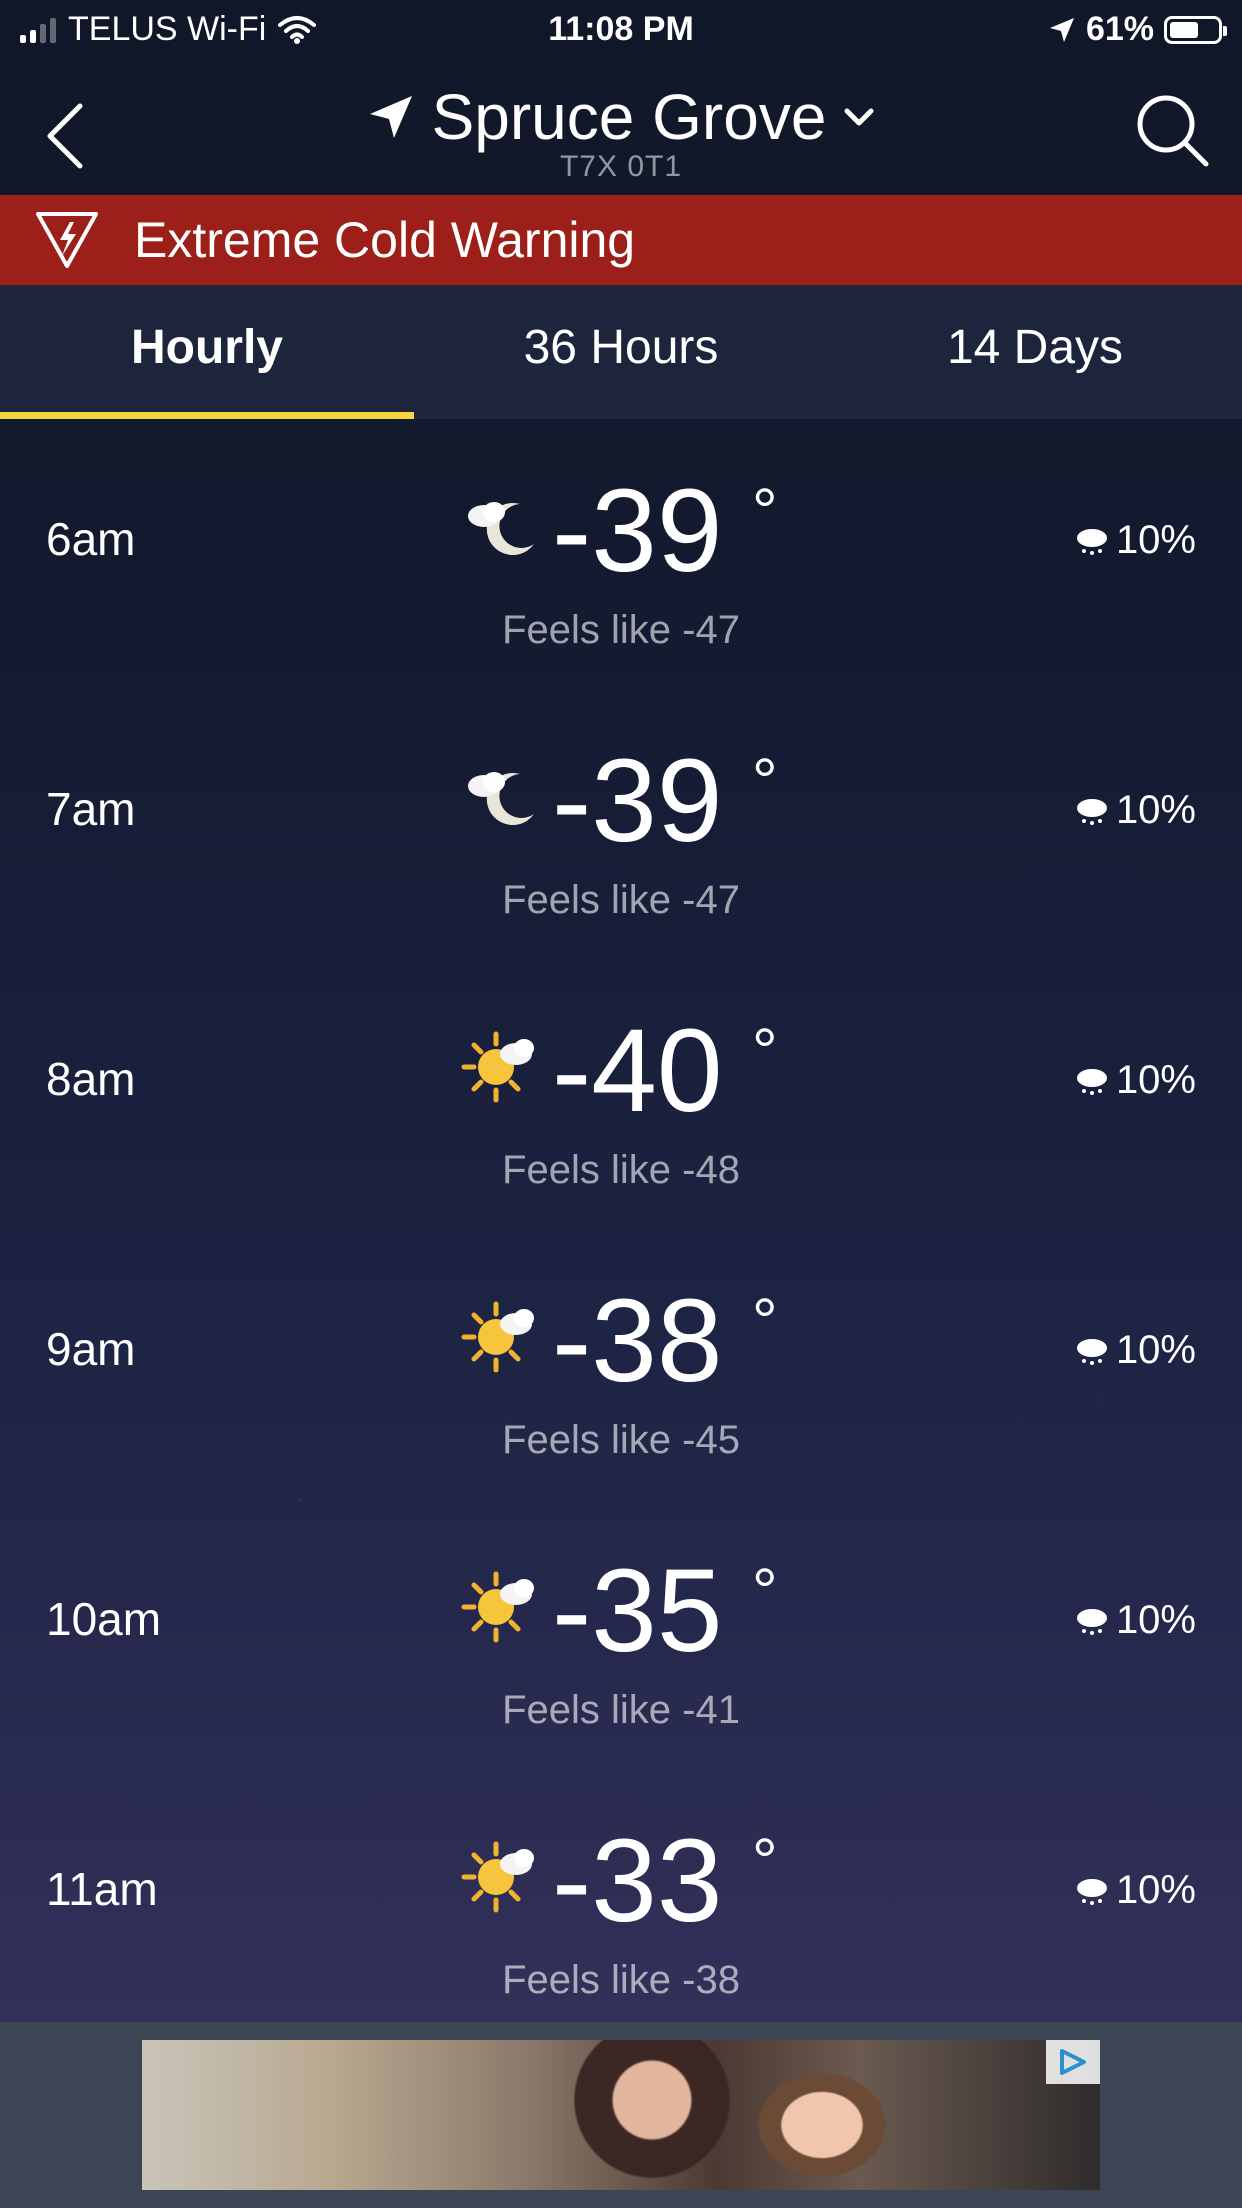  I want to click on hourly-row: 11am -33 ° Feels like -38 10%, so click(621, 1905).